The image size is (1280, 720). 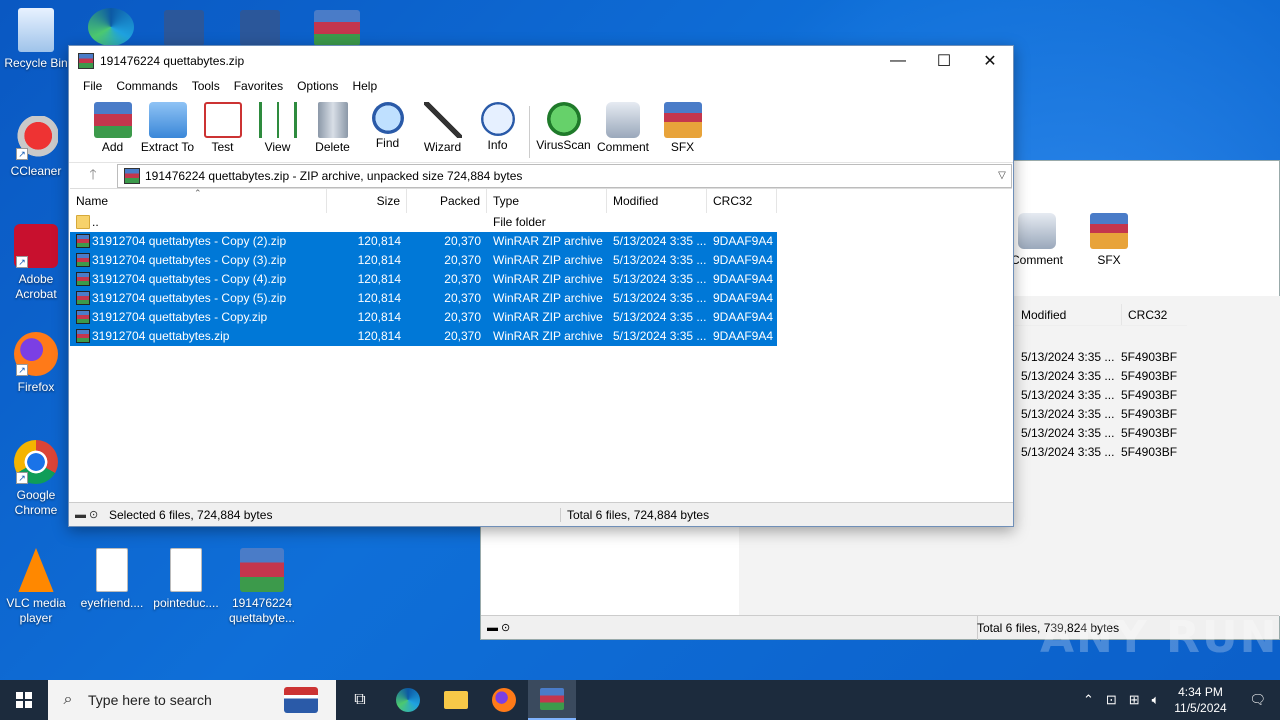 What do you see at coordinates (36, 587) in the screenshot?
I see `desktop-icon-vlc: VLC media player` at bounding box center [36, 587].